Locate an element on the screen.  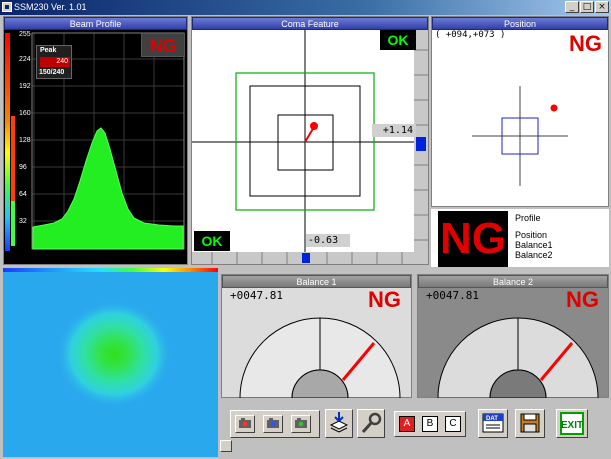
balance2-panel: Balance 2 +0047.81 NG is located at coordinates (513, 336).